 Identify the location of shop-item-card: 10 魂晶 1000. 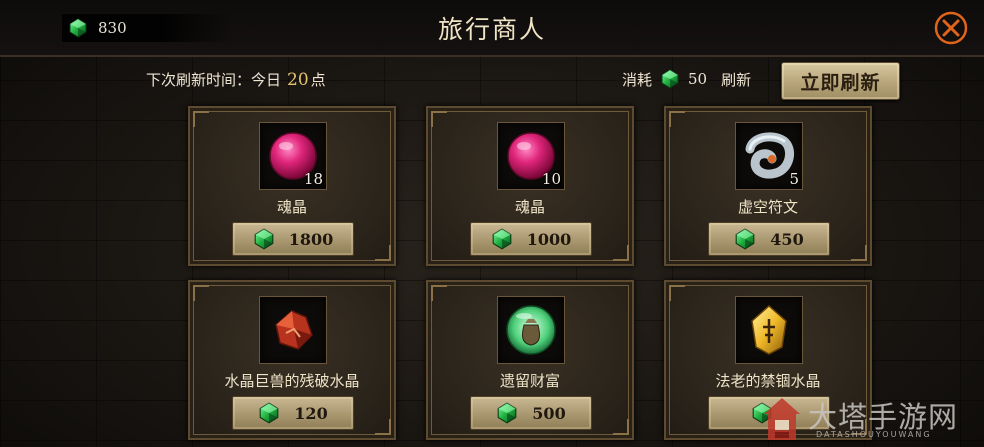
(530, 186).